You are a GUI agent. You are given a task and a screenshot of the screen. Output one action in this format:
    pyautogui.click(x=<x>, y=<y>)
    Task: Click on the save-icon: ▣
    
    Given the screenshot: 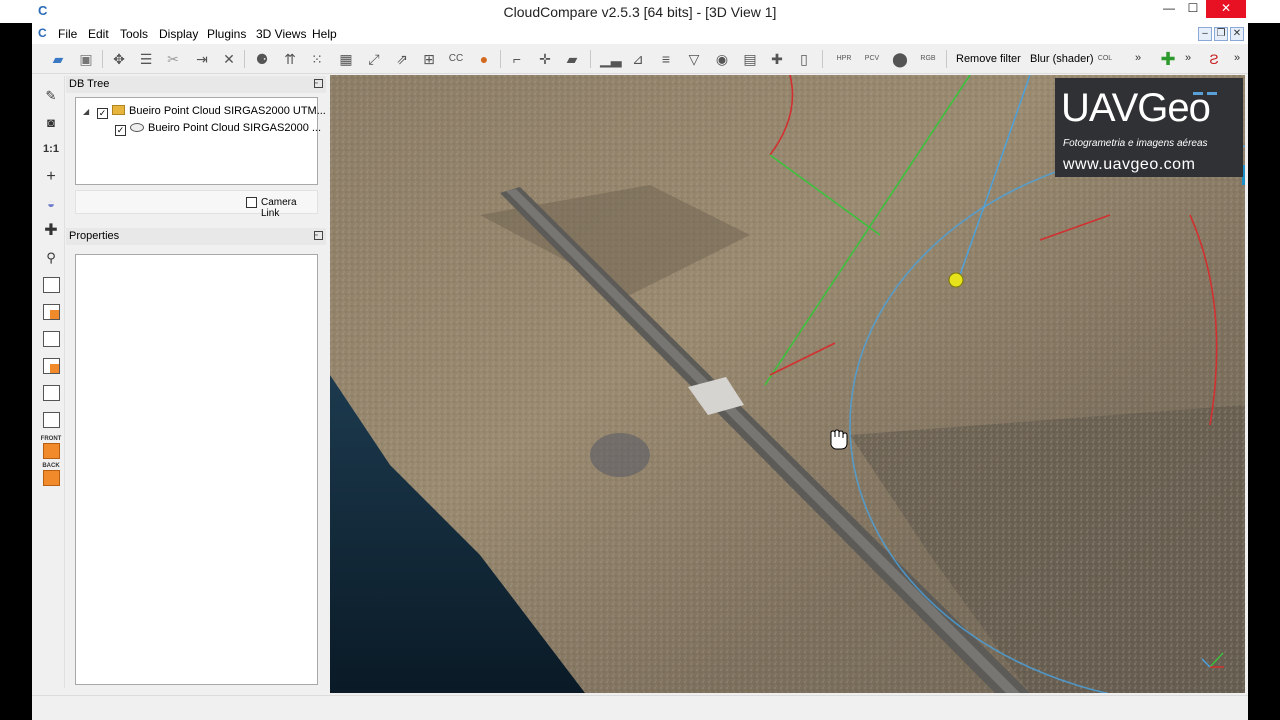 What is the action you would take?
    pyautogui.click(x=86, y=59)
    